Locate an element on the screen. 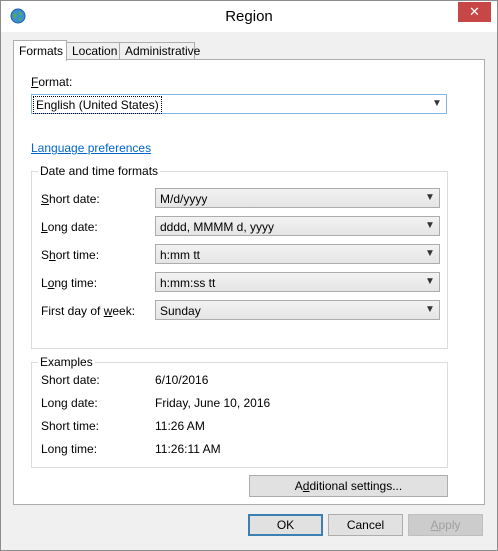 Image resolution: width=498 pixels, height=551 pixels. tab-location: Location is located at coordinates (93, 51).